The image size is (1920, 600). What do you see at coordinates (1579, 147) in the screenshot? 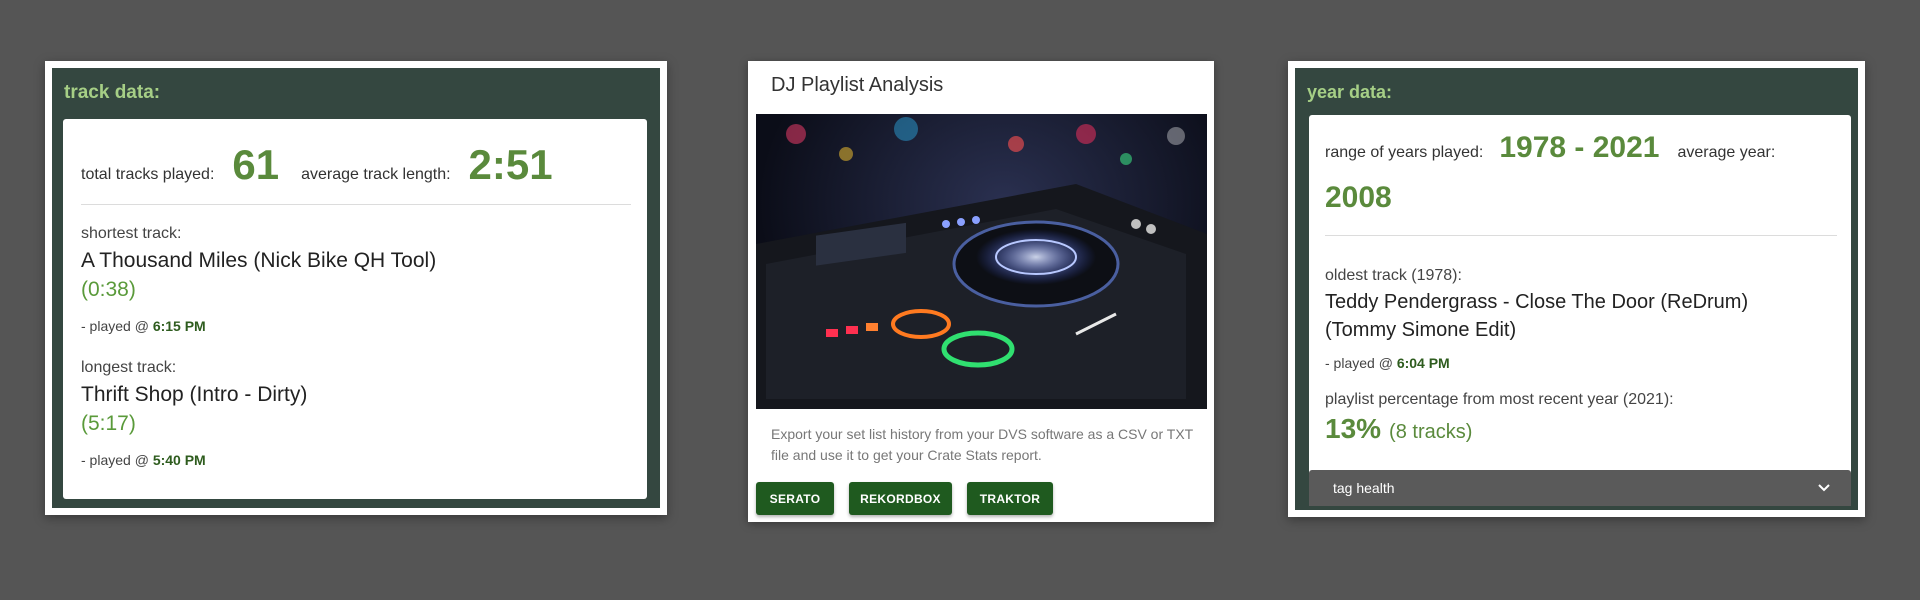
I see `year-range-value: 1978 - 2021` at bounding box center [1579, 147].